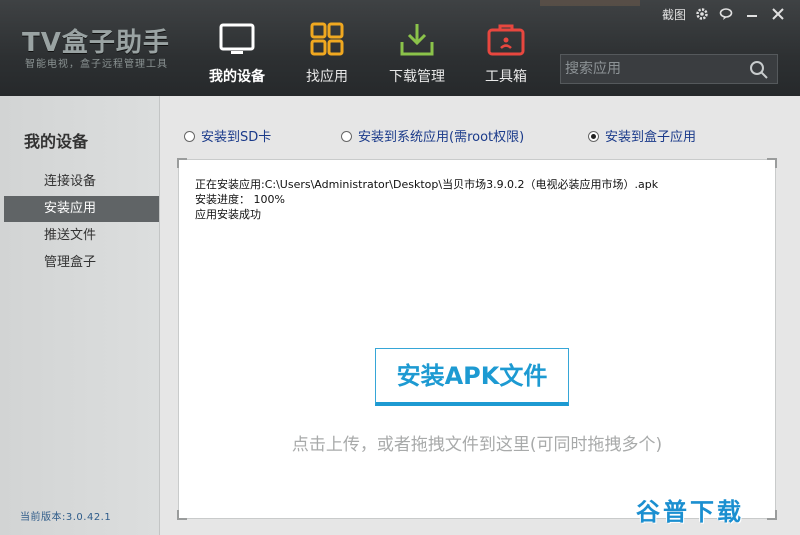 The image size is (800, 535). Describe the element at coordinates (228, 214) in the screenshot. I see `log-line: 应用安装成功` at that location.